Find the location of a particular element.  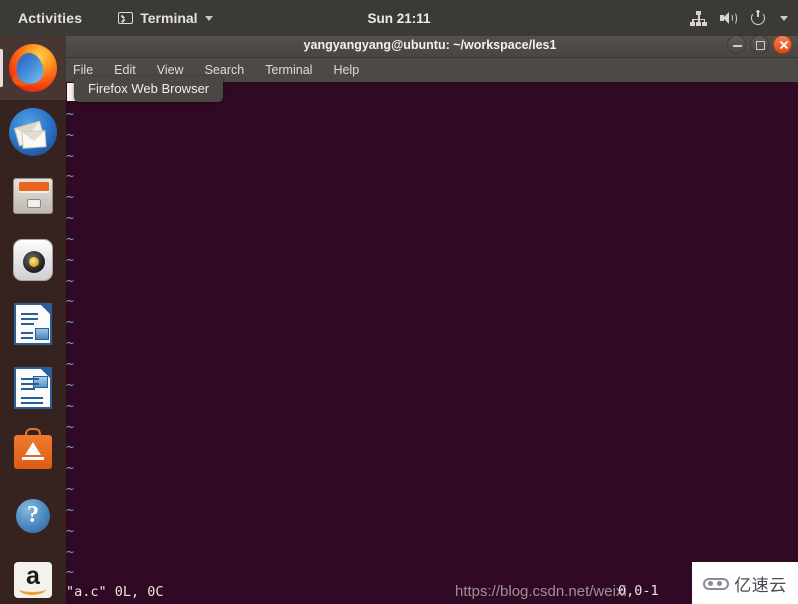

vim-ruler-position: 0,0-1 is located at coordinates (638, 591).